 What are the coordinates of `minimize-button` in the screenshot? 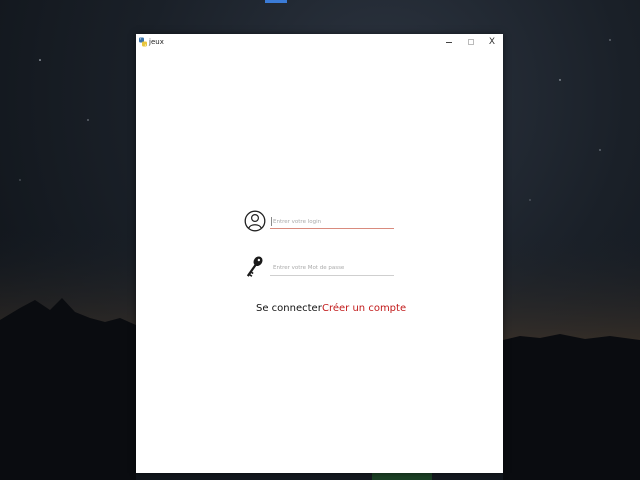 It's located at (449, 42).